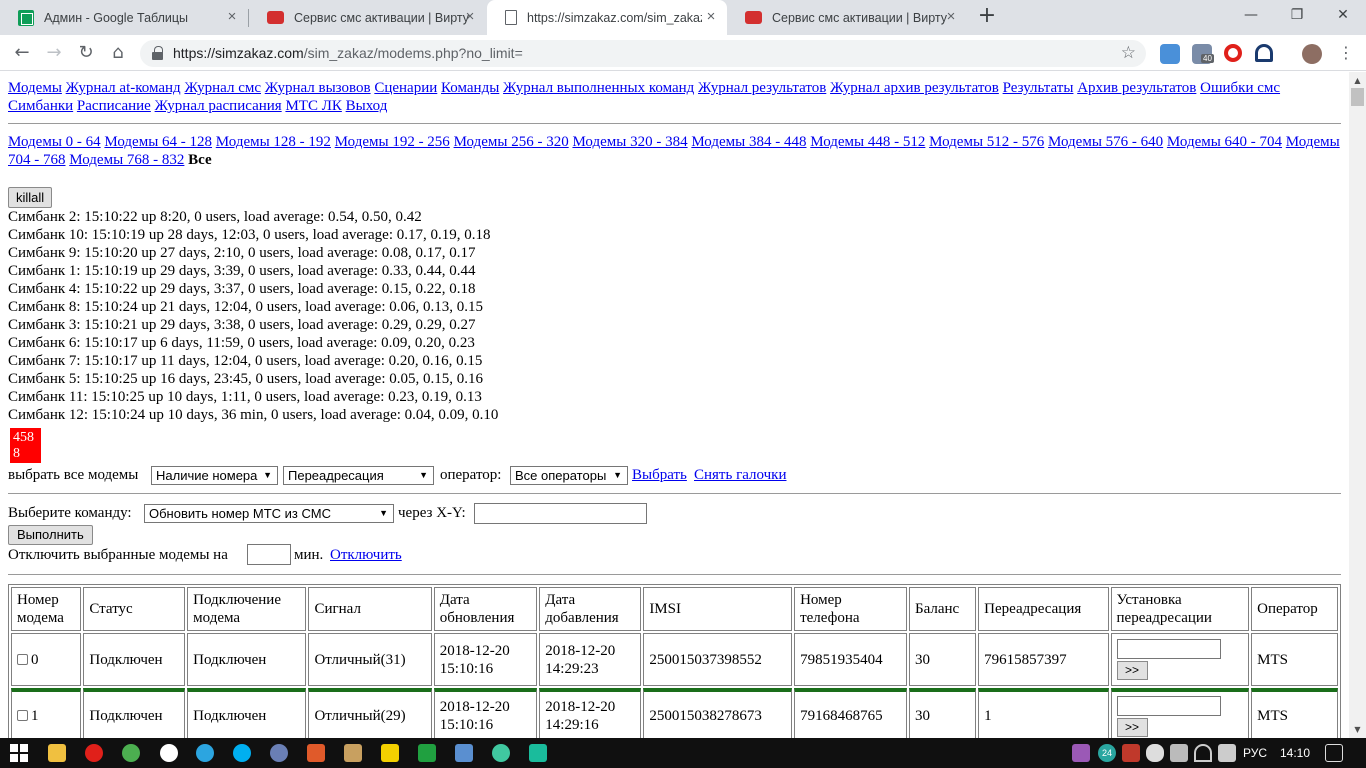 The image size is (1366, 768). What do you see at coordinates (762, 88) in the screenshot?
I see `nav-link: Журнал результатов` at bounding box center [762, 88].